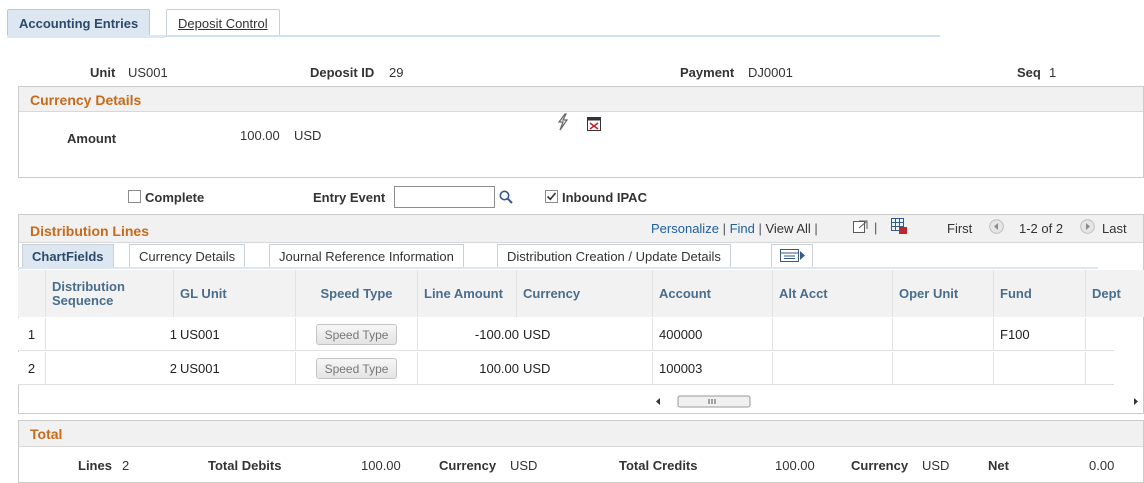 The width and height of the screenshot is (1144, 483). I want to click on total-credits-label: Total Credits, so click(658, 465).